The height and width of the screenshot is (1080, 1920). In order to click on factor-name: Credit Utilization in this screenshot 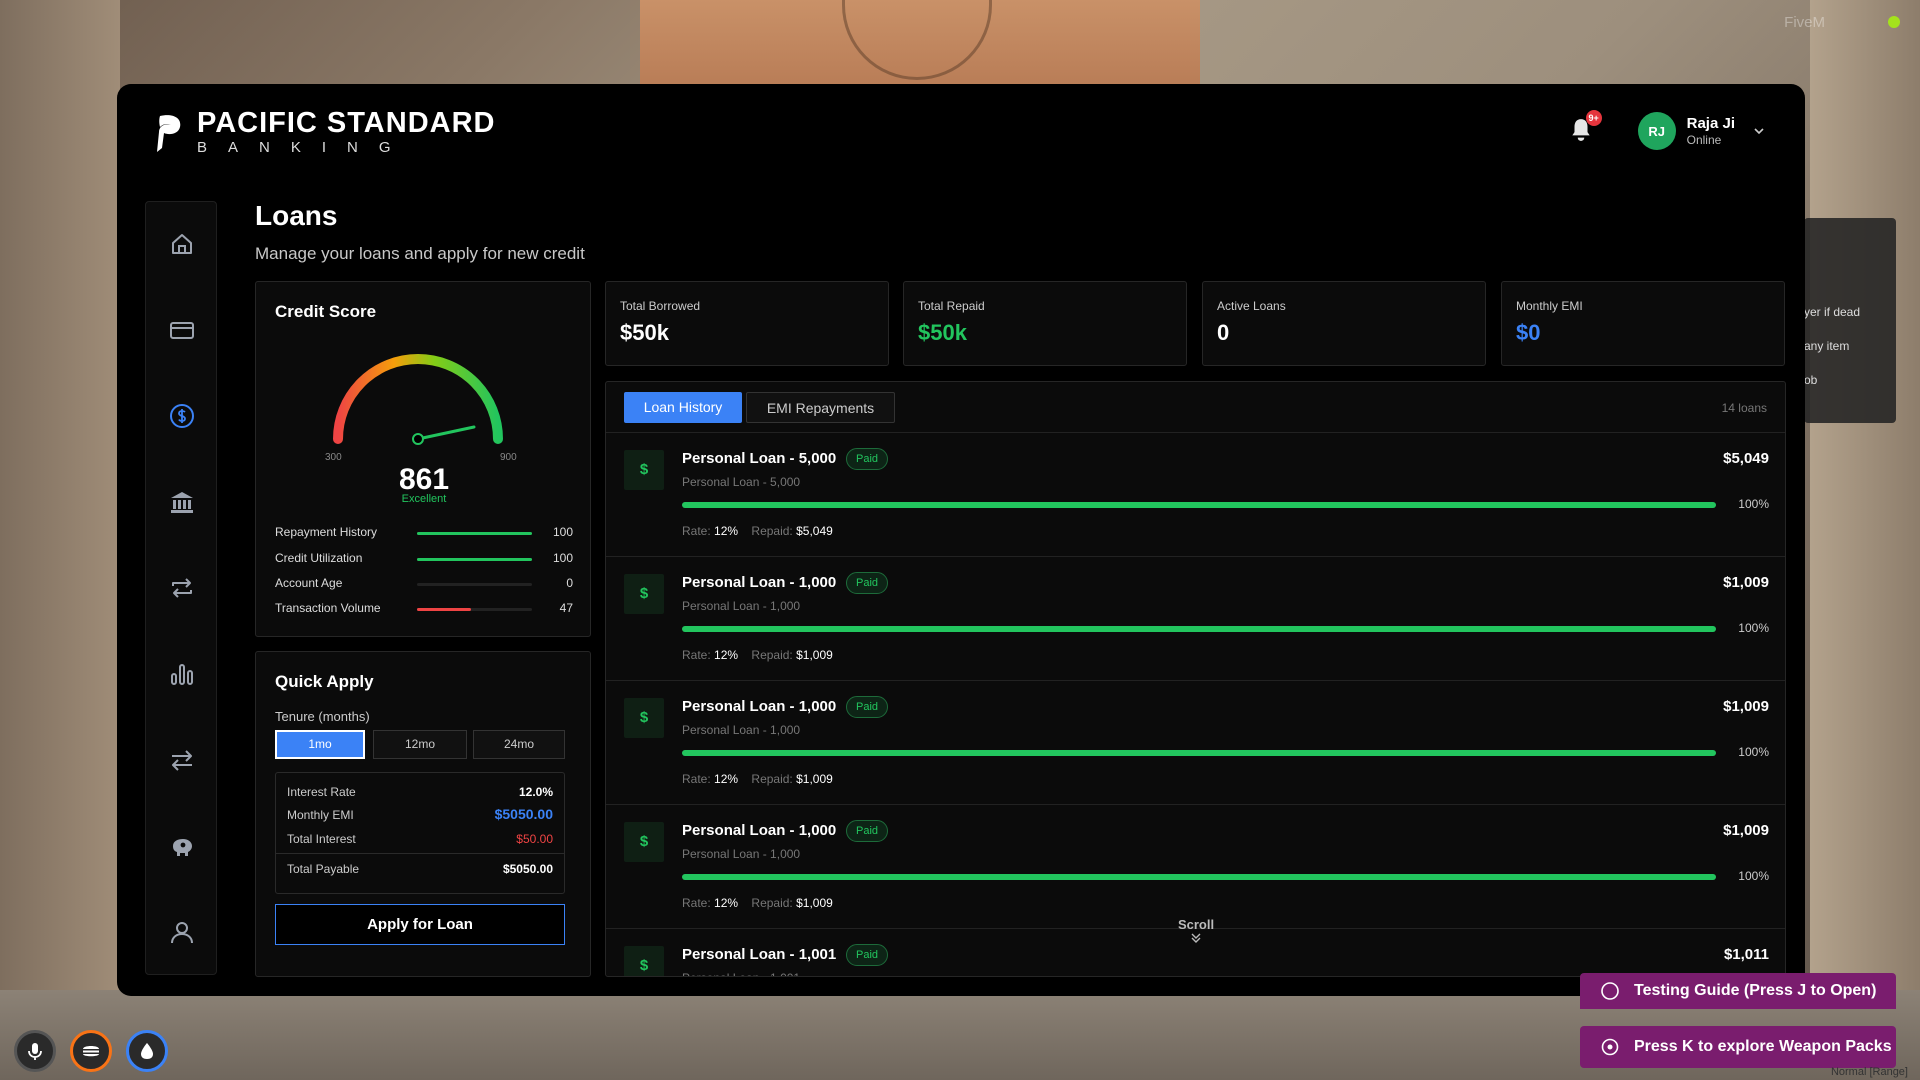, I will do `click(319, 558)`.